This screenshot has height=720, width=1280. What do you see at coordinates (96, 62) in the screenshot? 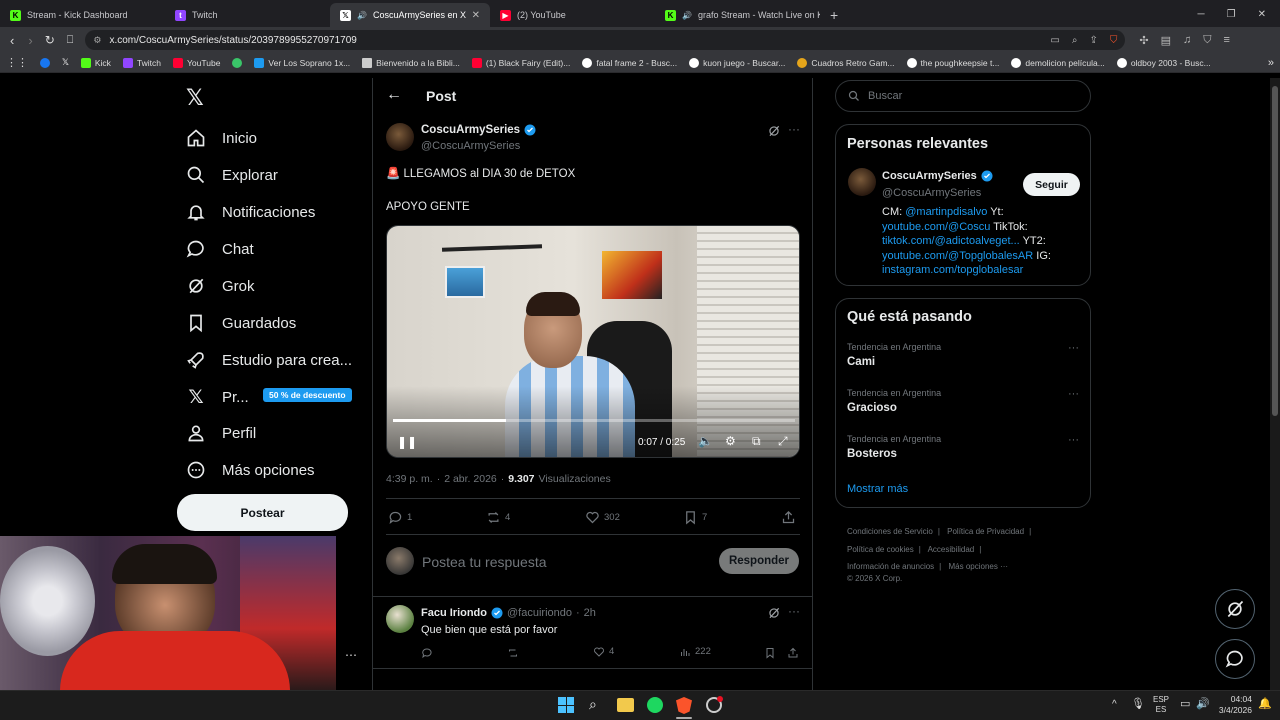
I see `bookmark-item: Kick` at bounding box center [96, 62].